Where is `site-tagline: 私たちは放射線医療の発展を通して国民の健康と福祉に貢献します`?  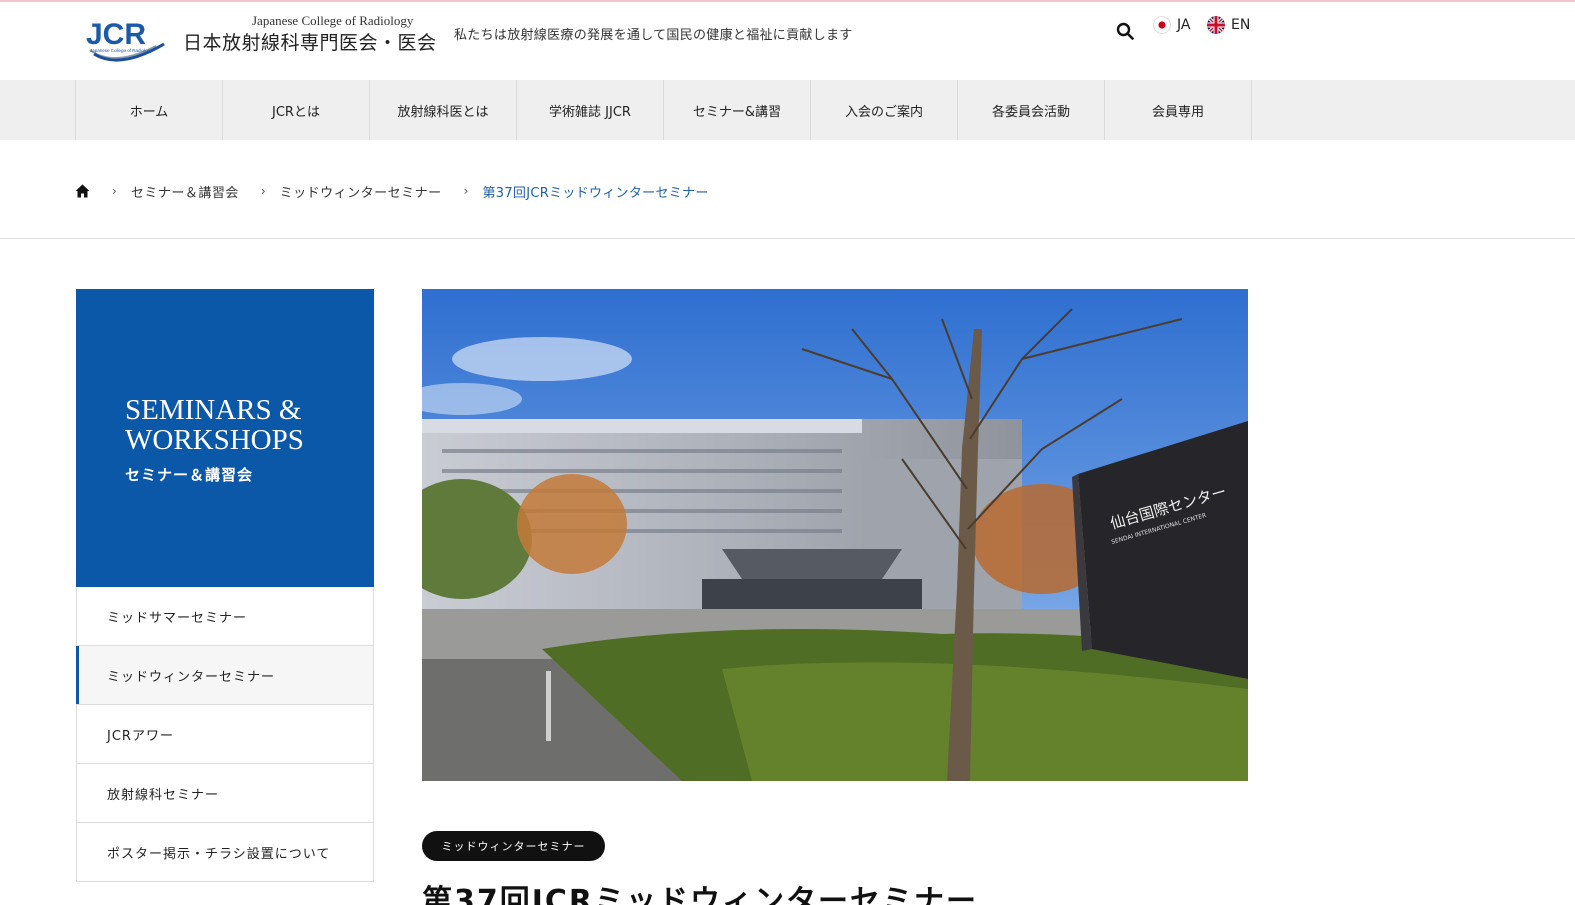
site-tagline: 私たちは放射線医療の発展を通して国民の健康と福祉に貢献します is located at coordinates (653, 35).